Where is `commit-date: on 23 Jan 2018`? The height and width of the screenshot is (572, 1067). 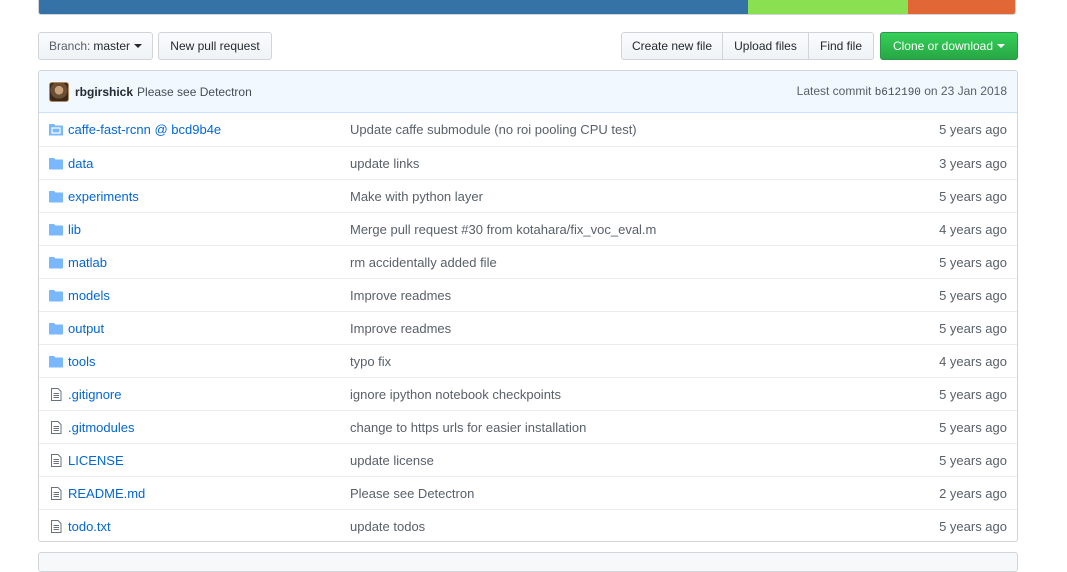
commit-date: on 23 Jan 2018 is located at coordinates (965, 91).